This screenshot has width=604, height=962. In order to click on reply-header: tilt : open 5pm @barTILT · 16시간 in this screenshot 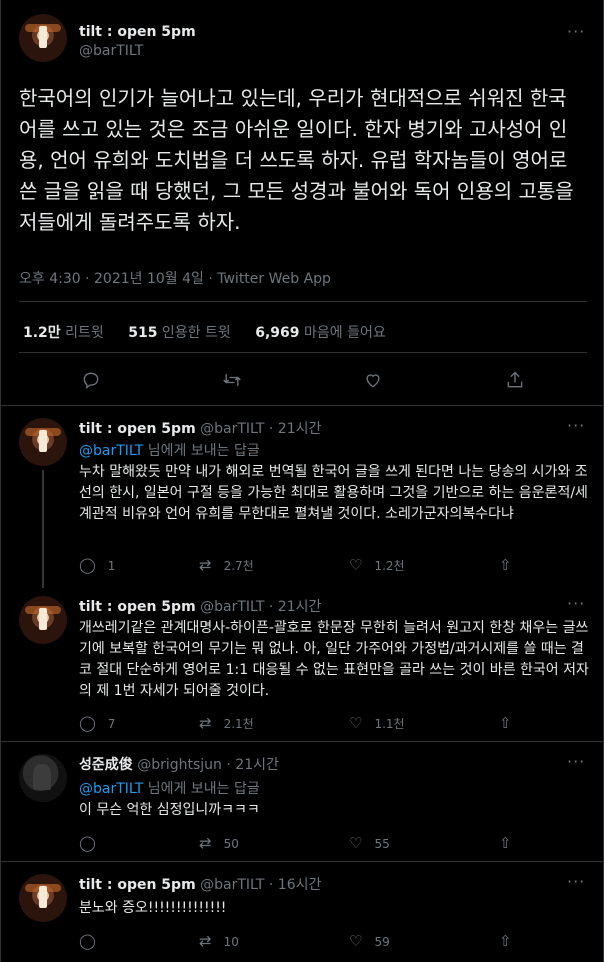, I will do `click(200, 884)`.